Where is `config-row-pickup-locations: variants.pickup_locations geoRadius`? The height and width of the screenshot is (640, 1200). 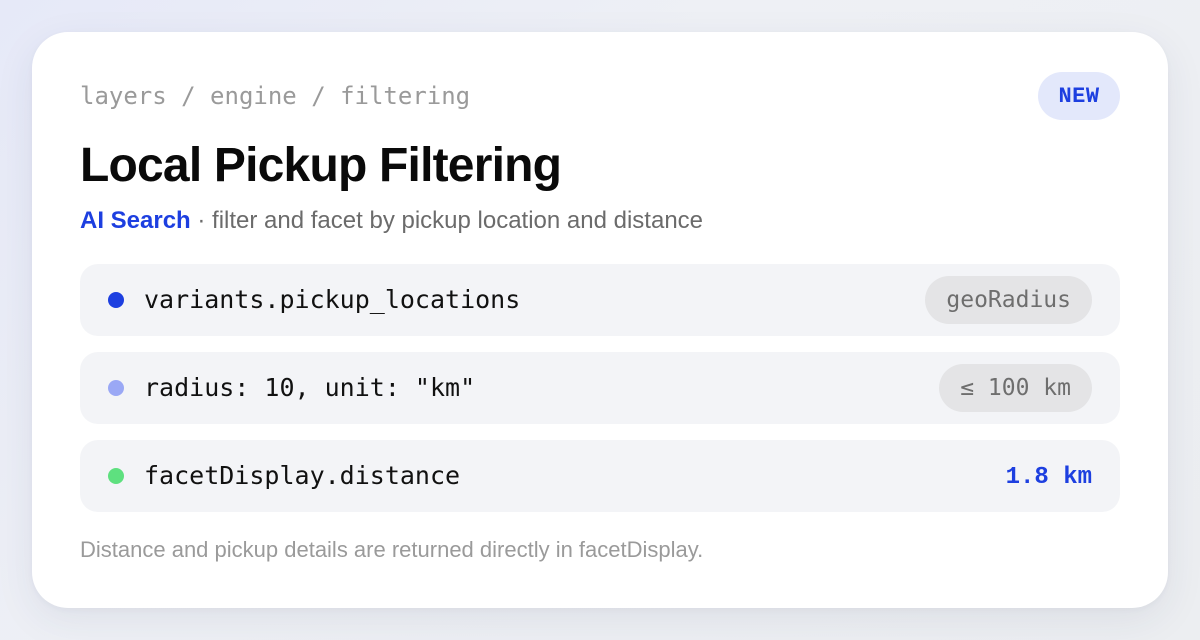
config-row-pickup-locations: variants.pickup_locations geoRadius is located at coordinates (600, 300).